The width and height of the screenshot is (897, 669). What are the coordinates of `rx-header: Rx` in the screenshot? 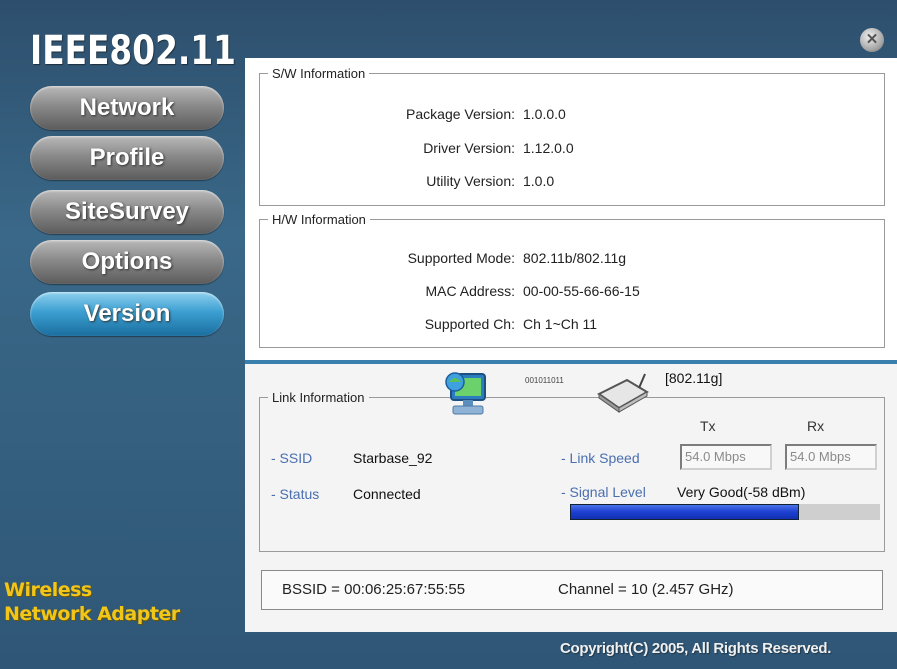 It's located at (816, 426).